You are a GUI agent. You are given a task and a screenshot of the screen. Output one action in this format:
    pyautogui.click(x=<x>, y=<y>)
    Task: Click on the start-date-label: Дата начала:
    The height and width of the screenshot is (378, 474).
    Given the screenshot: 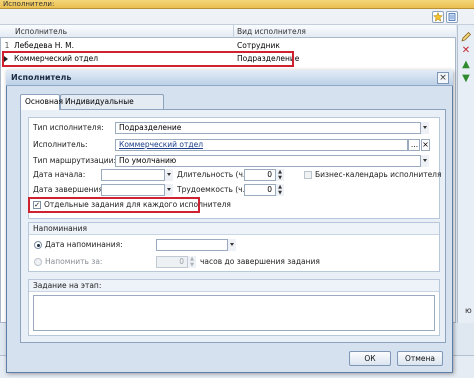 What is the action you would take?
    pyautogui.click(x=59, y=174)
    